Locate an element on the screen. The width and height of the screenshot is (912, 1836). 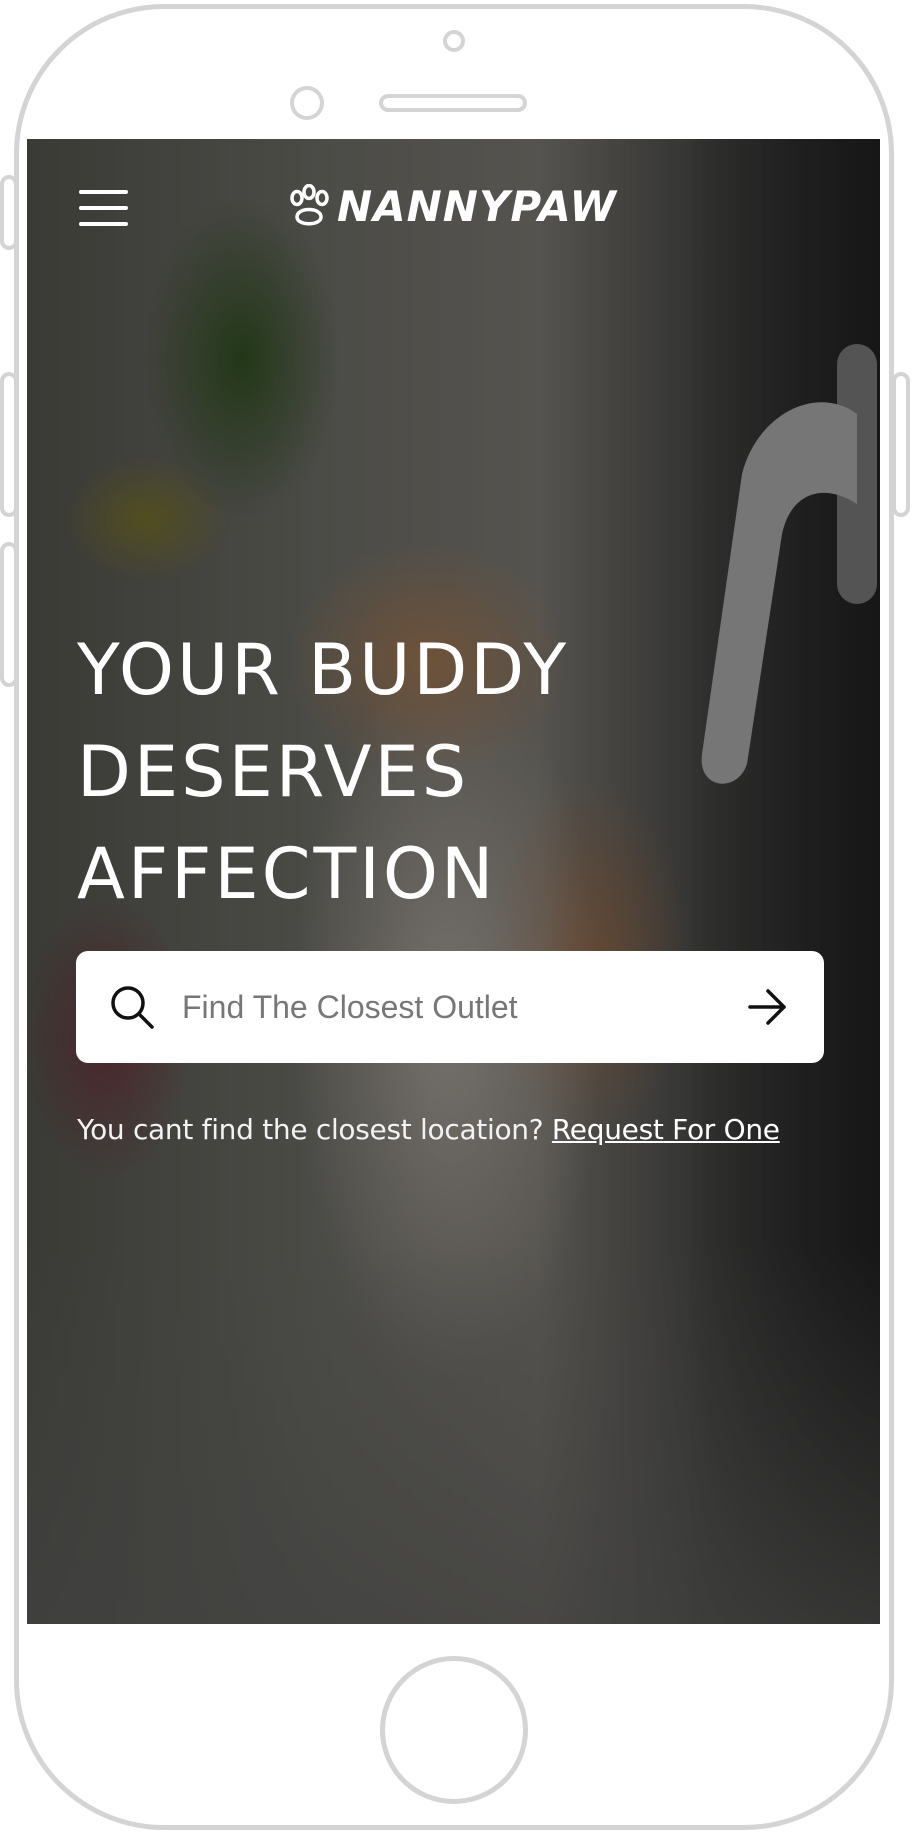
brand-logo: NANNYPAW is located at coordinates (452, 207).